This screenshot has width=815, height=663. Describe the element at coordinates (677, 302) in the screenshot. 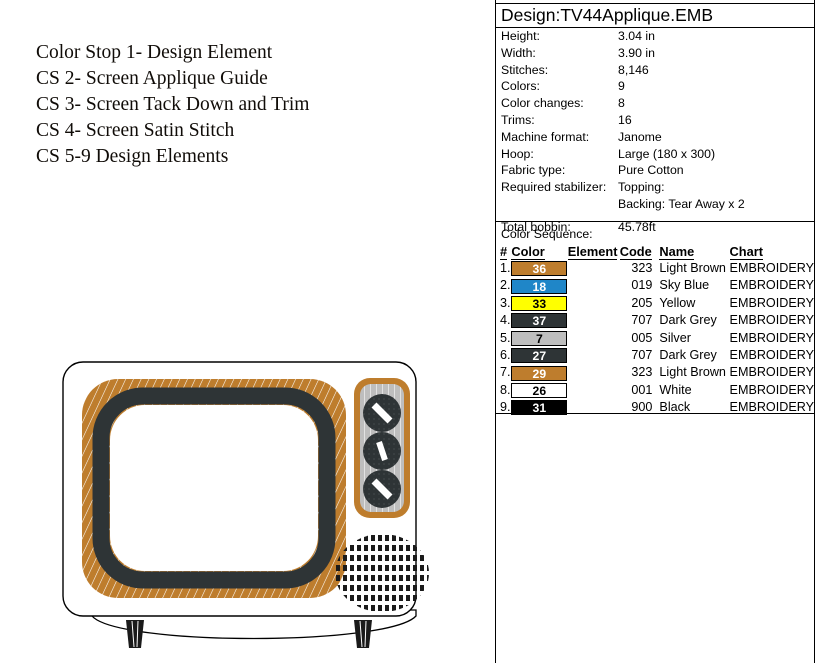

I see `thread-name: Yellow` at that location.